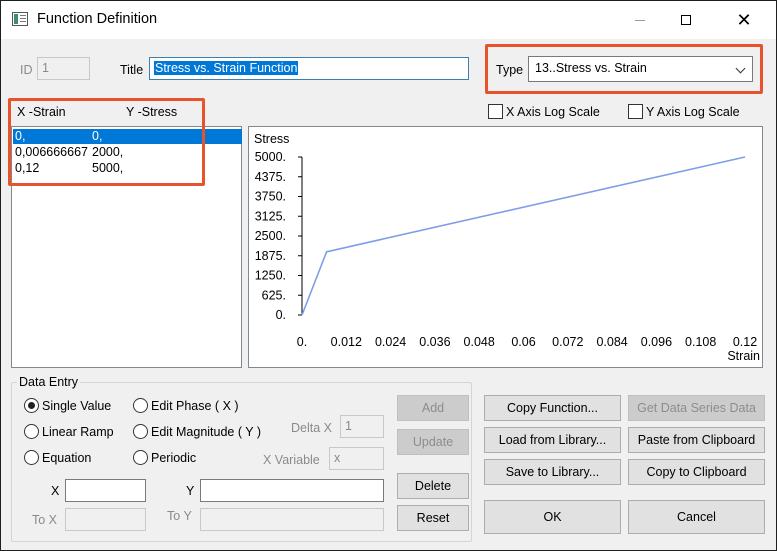 This screenshot has width=777, height=551. I want to click on chart-x-tick-label: 0.108, so click(700, 342).